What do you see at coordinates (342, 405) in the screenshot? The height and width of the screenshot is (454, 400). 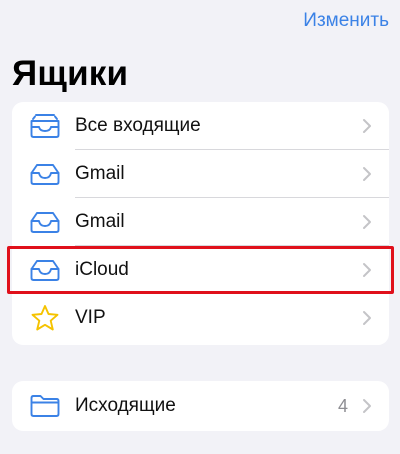 I see `outbox-count-badge: 4` at bounding box center [342, 405].